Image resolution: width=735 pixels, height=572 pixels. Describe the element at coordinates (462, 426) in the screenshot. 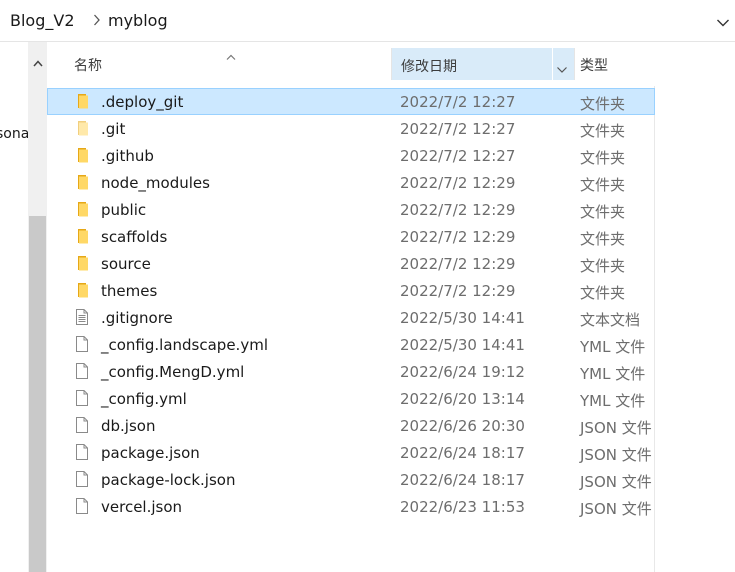

I see `file-date: 2022/6/26 20:30` at that location.